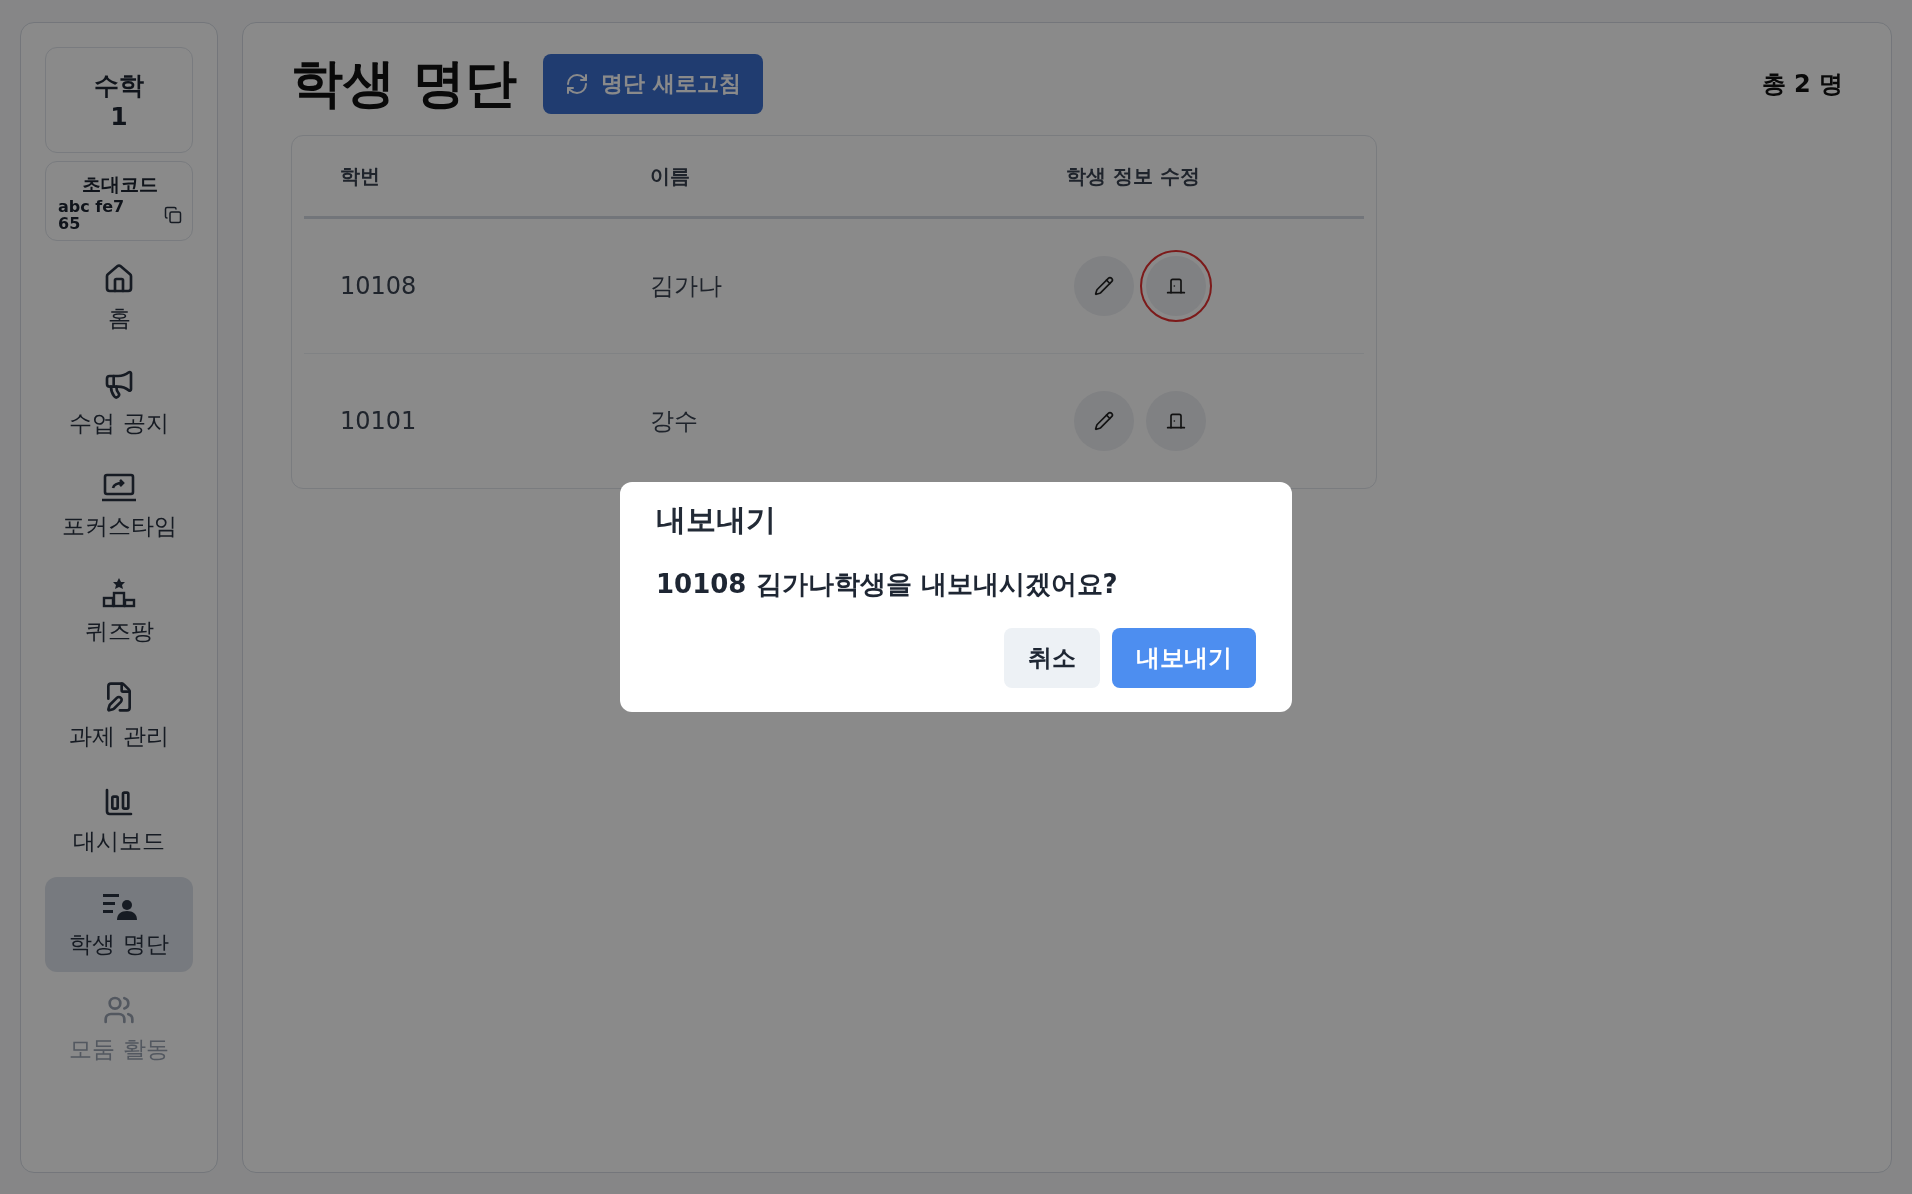 This screenshot has width=1912, height=1194. Describe the element at coordinates (1802, 84) in the screenshot. I see `total-count: 총 2 명` at that location.